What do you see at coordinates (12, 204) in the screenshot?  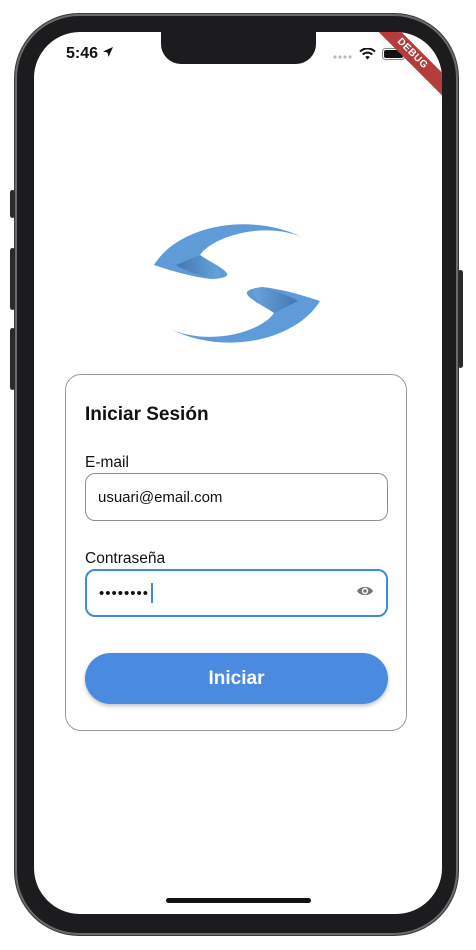 I see `mute-switch` at bounding box center [12, 204].